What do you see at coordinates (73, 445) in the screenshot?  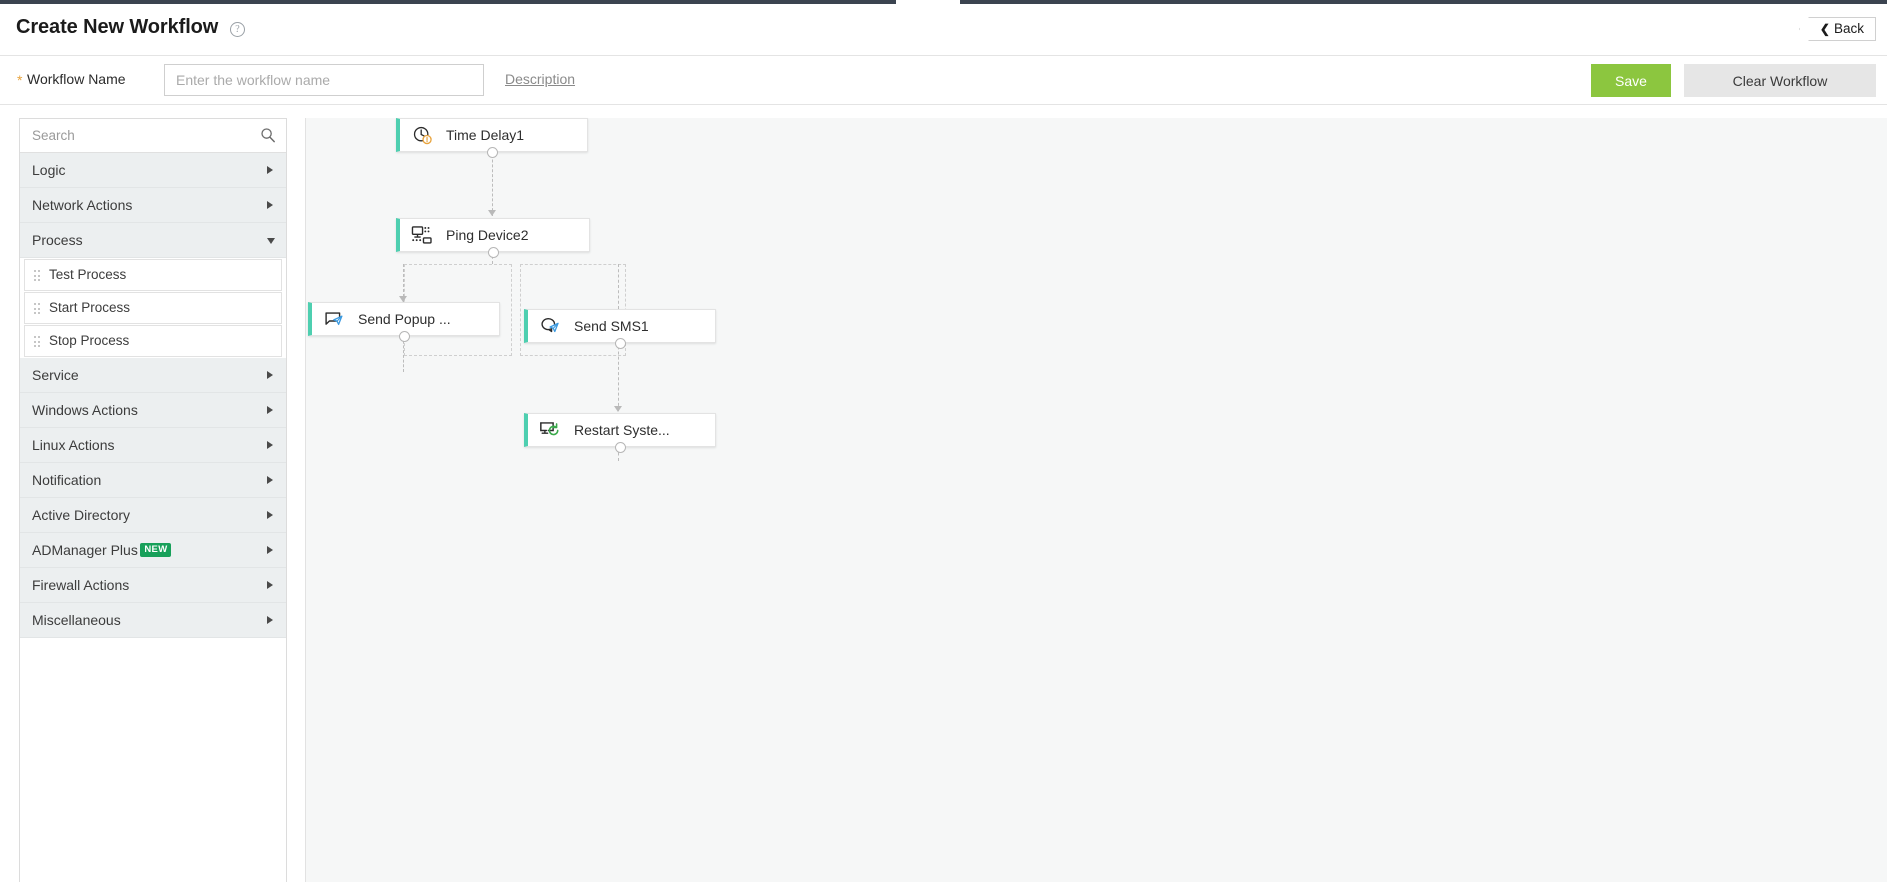 I see `sidebar-category-label: Linux Actions` at bounding box center [73, 445].